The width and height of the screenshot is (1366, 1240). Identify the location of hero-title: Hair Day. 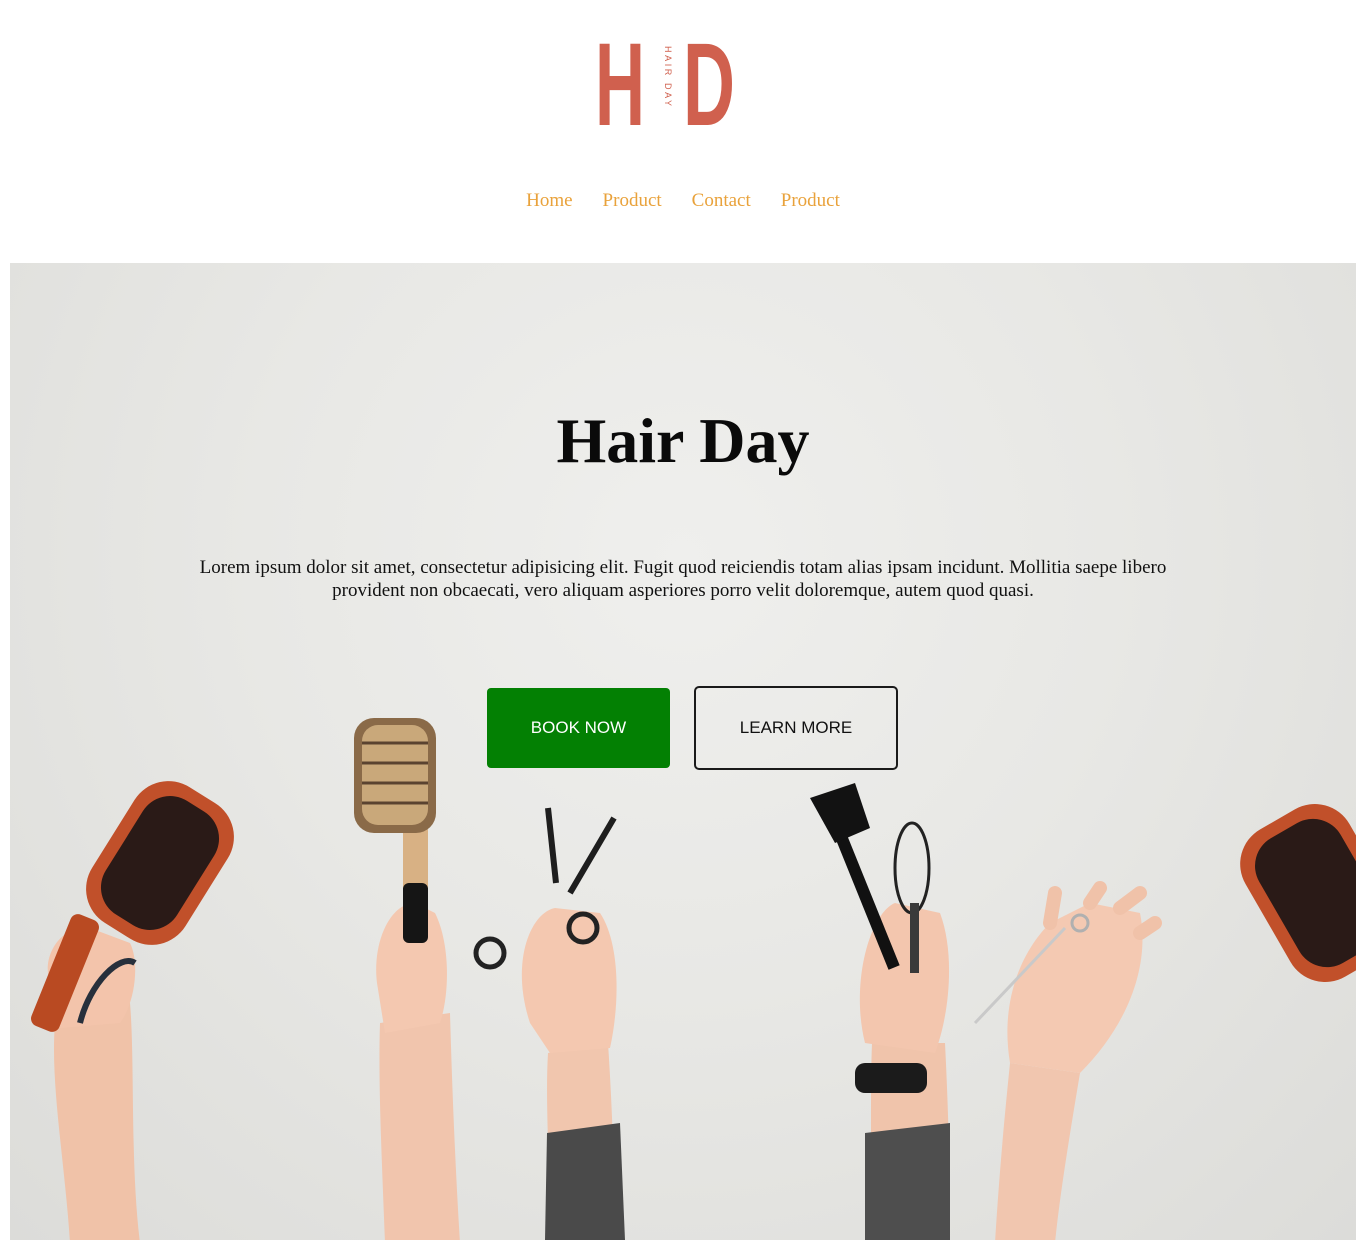
(683, 440).